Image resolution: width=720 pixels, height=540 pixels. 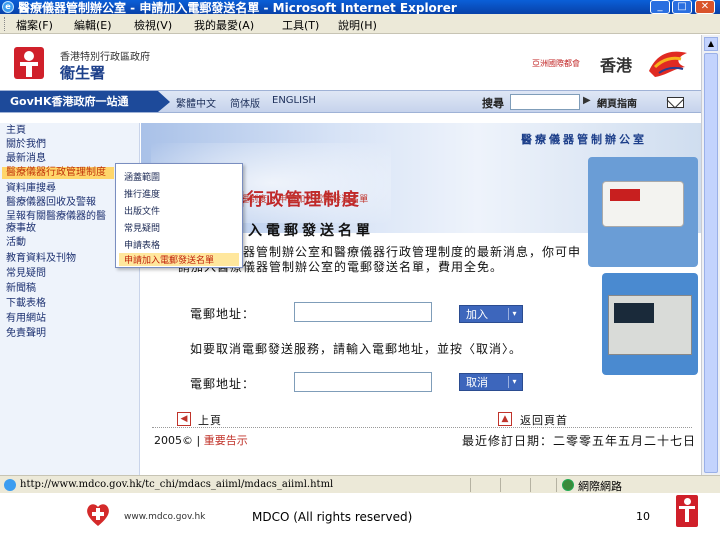 I want to click on menu-file: 檔案(F), so click(x=34, y=25).